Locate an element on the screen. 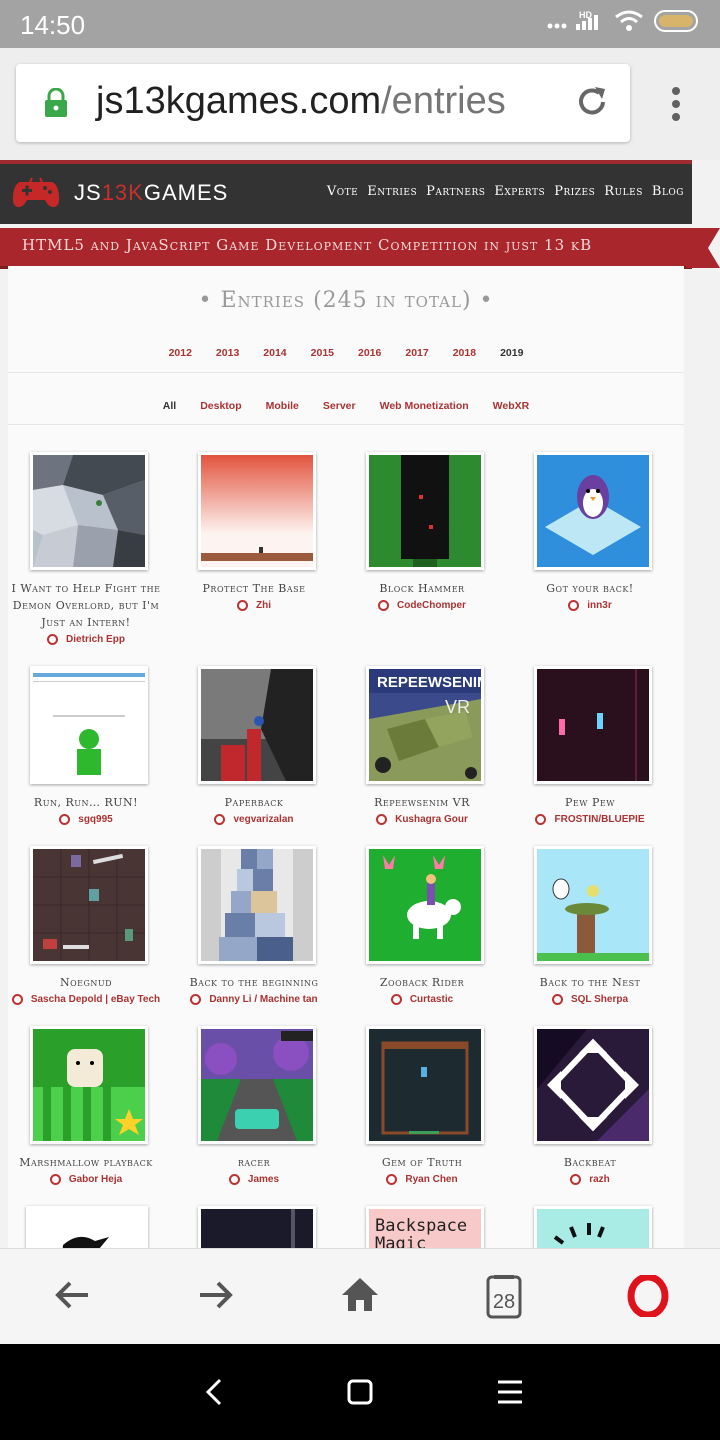 This screenshot has width=720, height=1440. entry-author: SQL Sherpa is located at coordinates (590, 999).